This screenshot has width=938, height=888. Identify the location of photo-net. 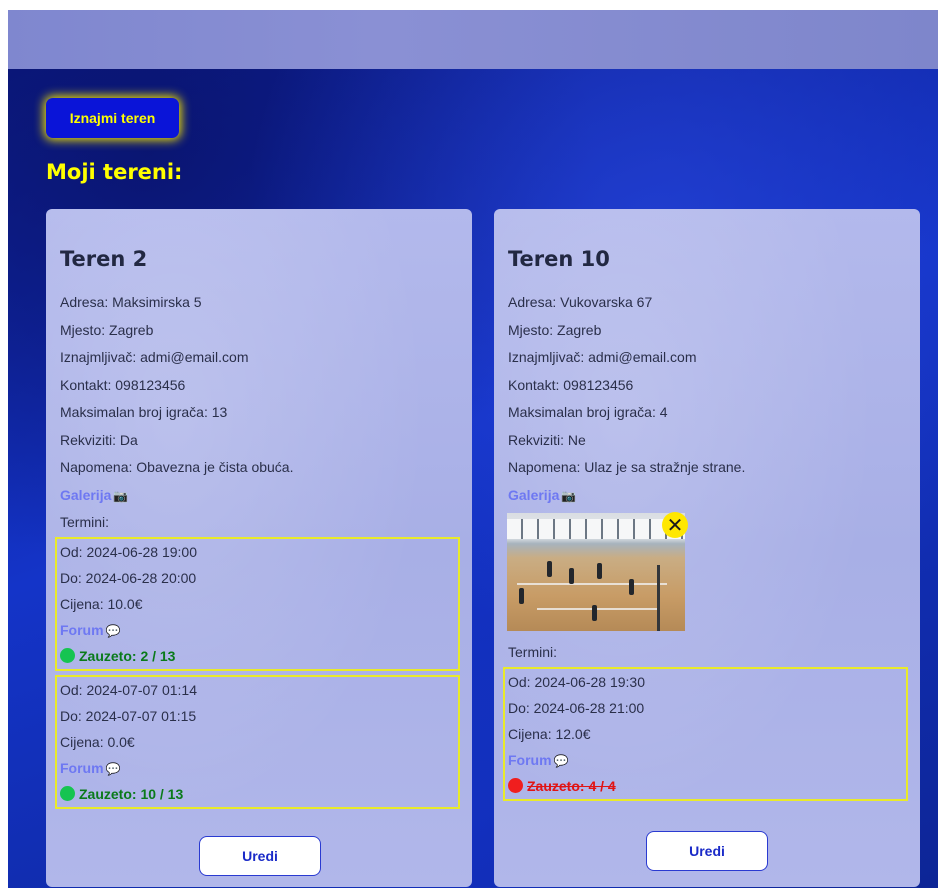
(658, 598).